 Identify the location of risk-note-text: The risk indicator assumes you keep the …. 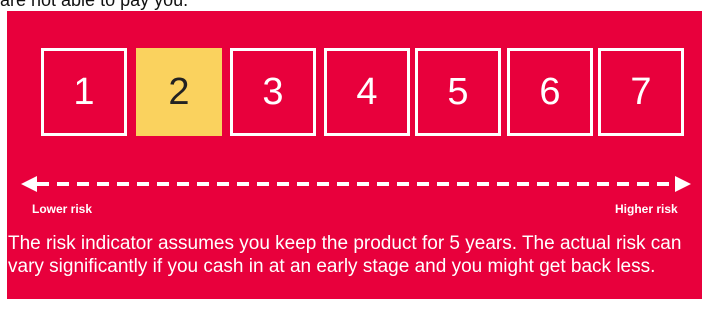
(345, 255).